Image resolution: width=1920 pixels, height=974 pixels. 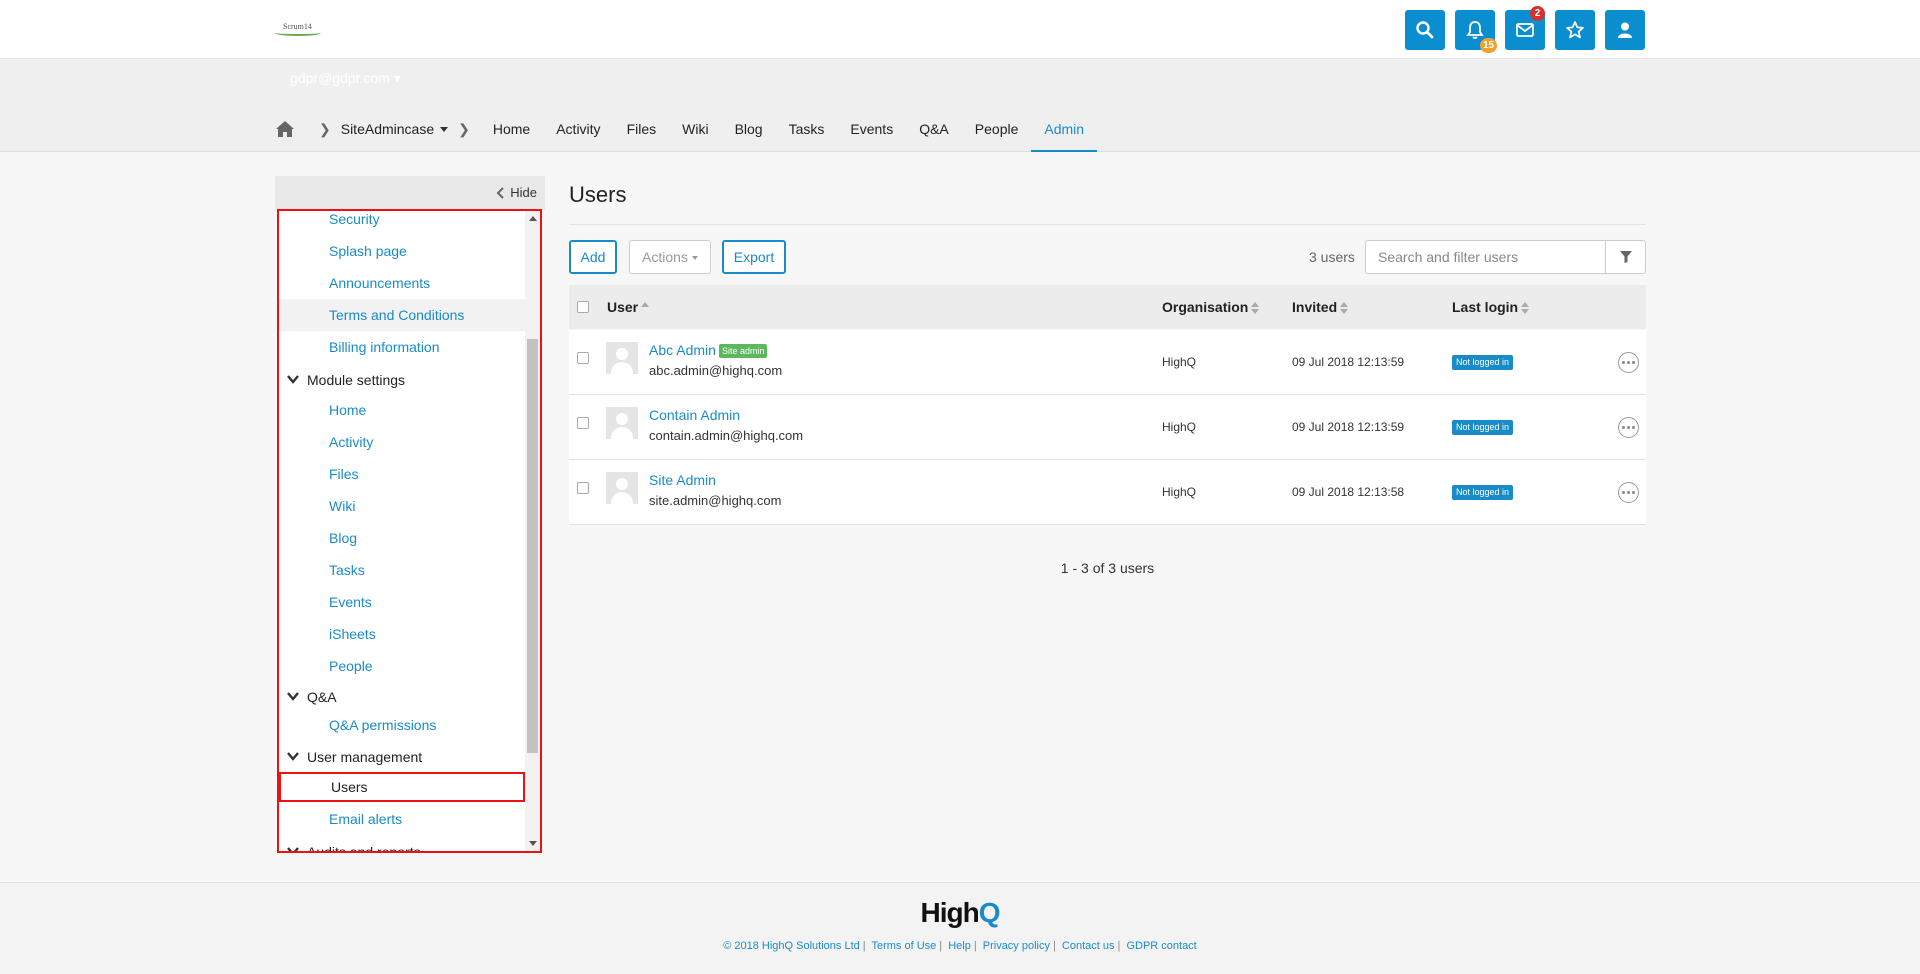 What do you see at coordinates (402, 602) in the screenshot?
I see `sidebar-item-events: Events` at bounding box center [402, 602].